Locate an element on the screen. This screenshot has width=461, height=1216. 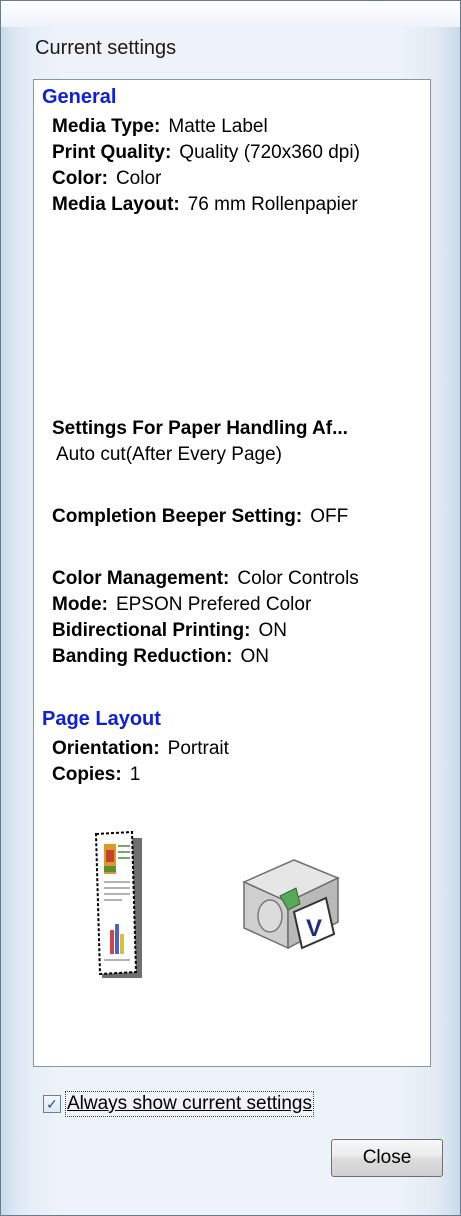
media-type-value: Matte Label is located at coordinates (218, 126).